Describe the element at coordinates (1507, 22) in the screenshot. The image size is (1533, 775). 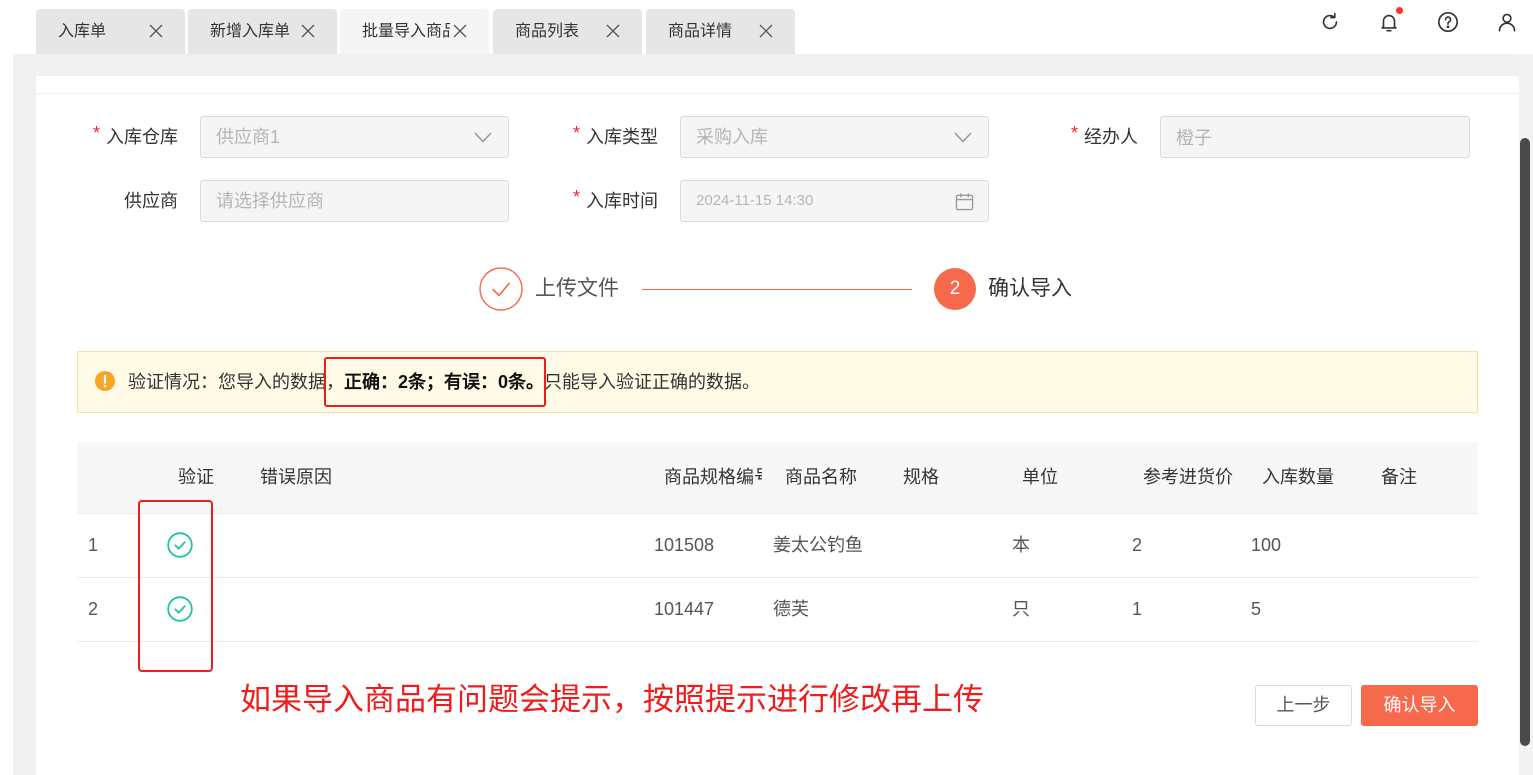
I see `user-icon` at that location.